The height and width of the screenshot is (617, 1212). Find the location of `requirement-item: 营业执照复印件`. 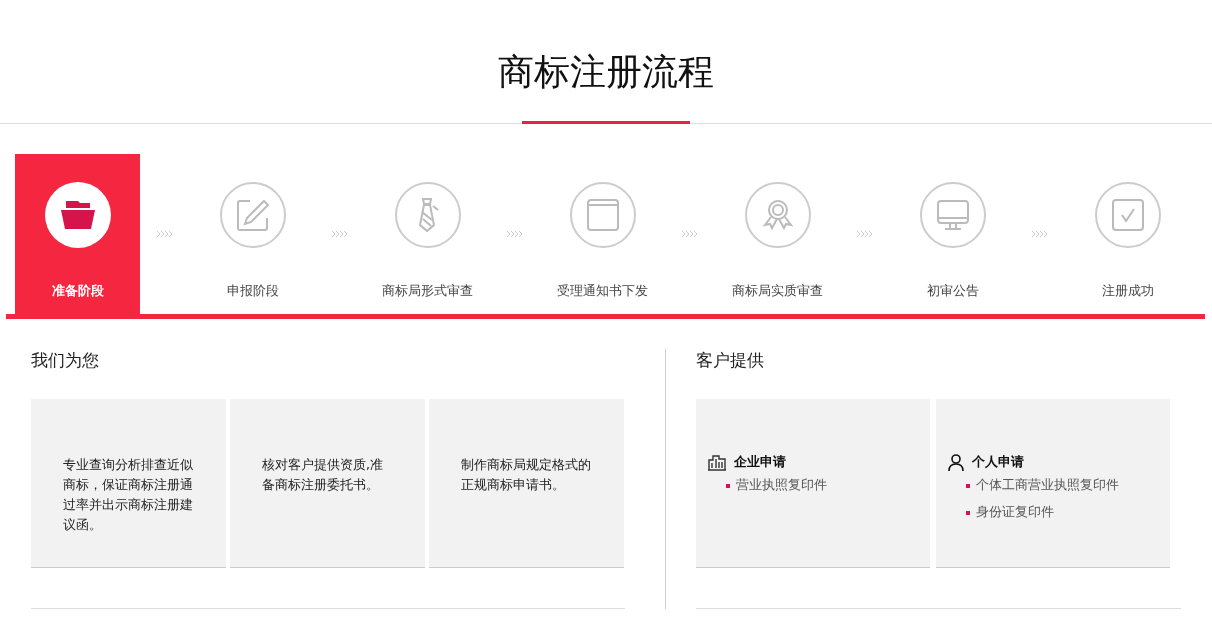

requirement-item: 营业执照复印件 is located at coordinates (781, 485).